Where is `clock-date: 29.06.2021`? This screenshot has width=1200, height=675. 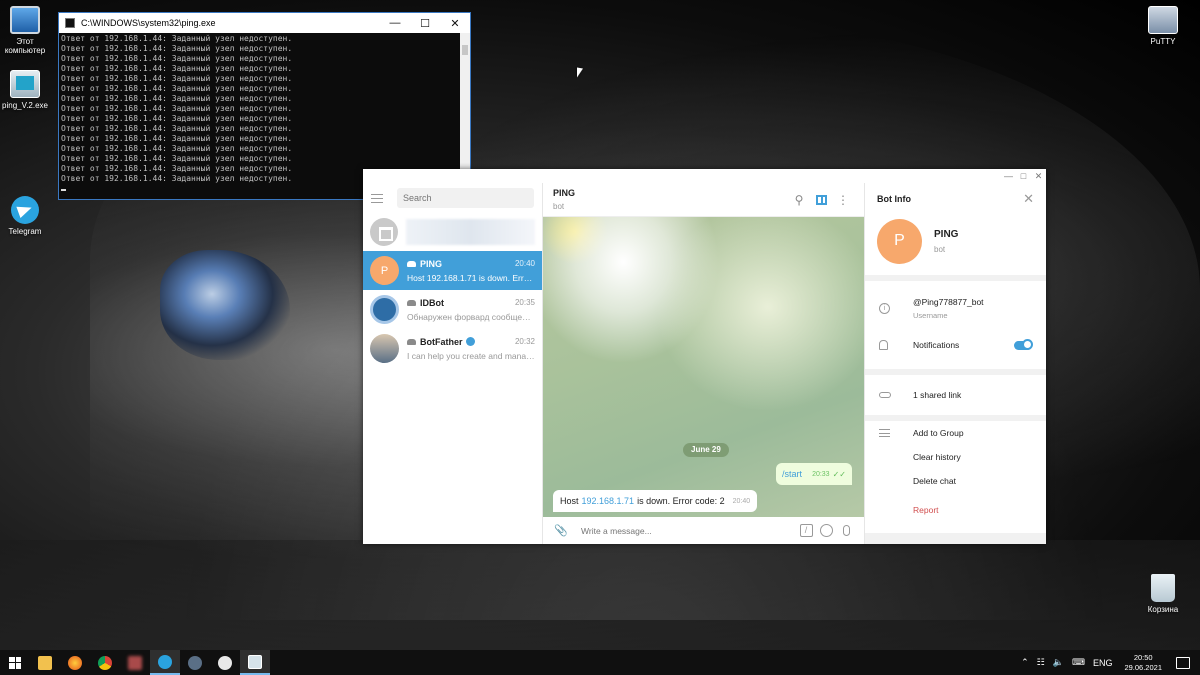 clock-date: 29.06.2021 is located at coordinates (1143, 667).